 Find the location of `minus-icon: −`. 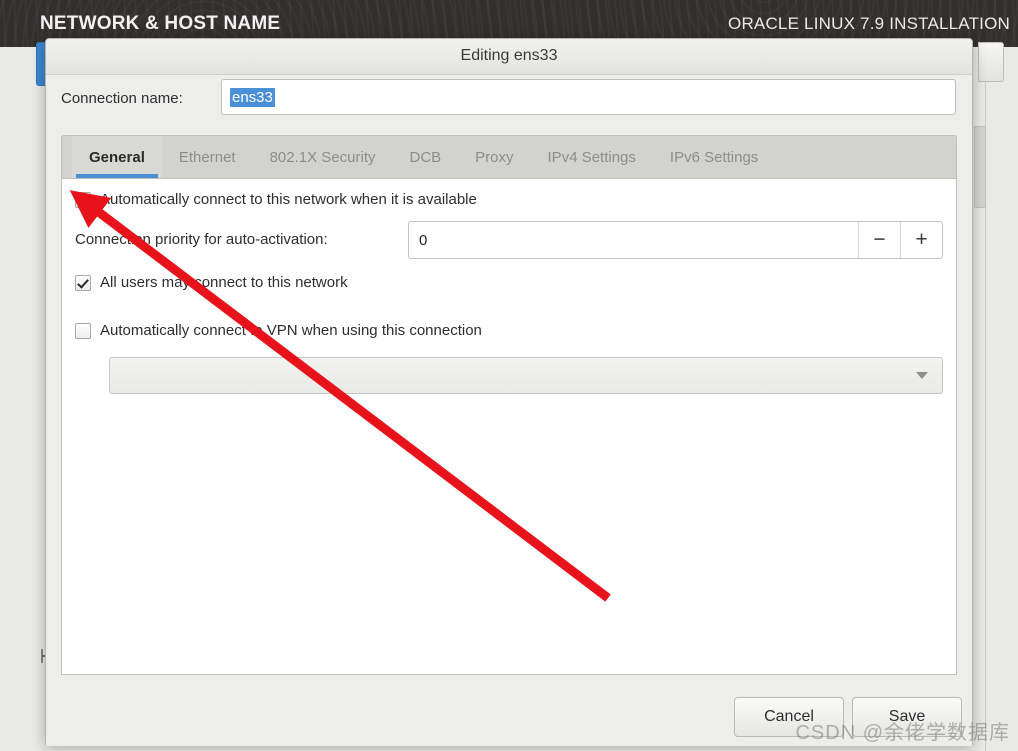

minus-icon: − is located at coordinates (879, 240).